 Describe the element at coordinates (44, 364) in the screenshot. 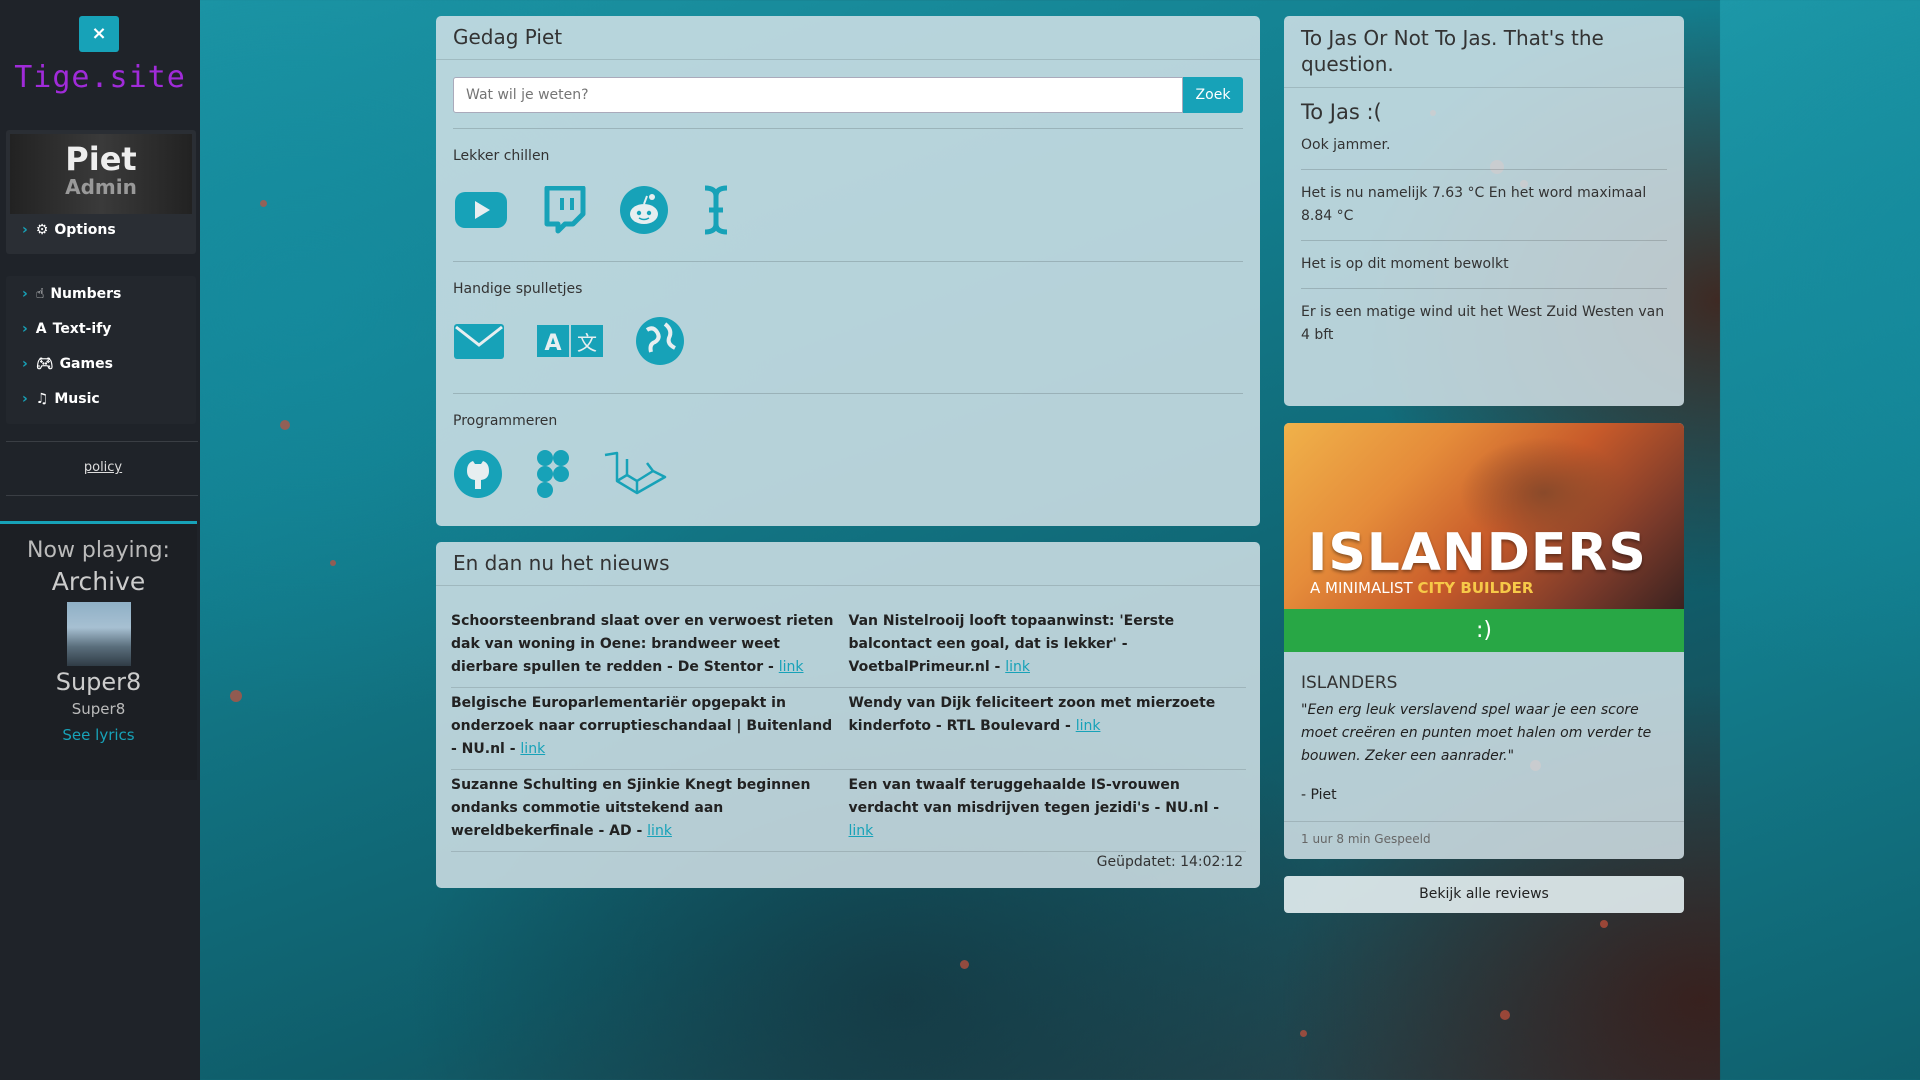

I see `gamepad-icon: 🎮︎` at that location.